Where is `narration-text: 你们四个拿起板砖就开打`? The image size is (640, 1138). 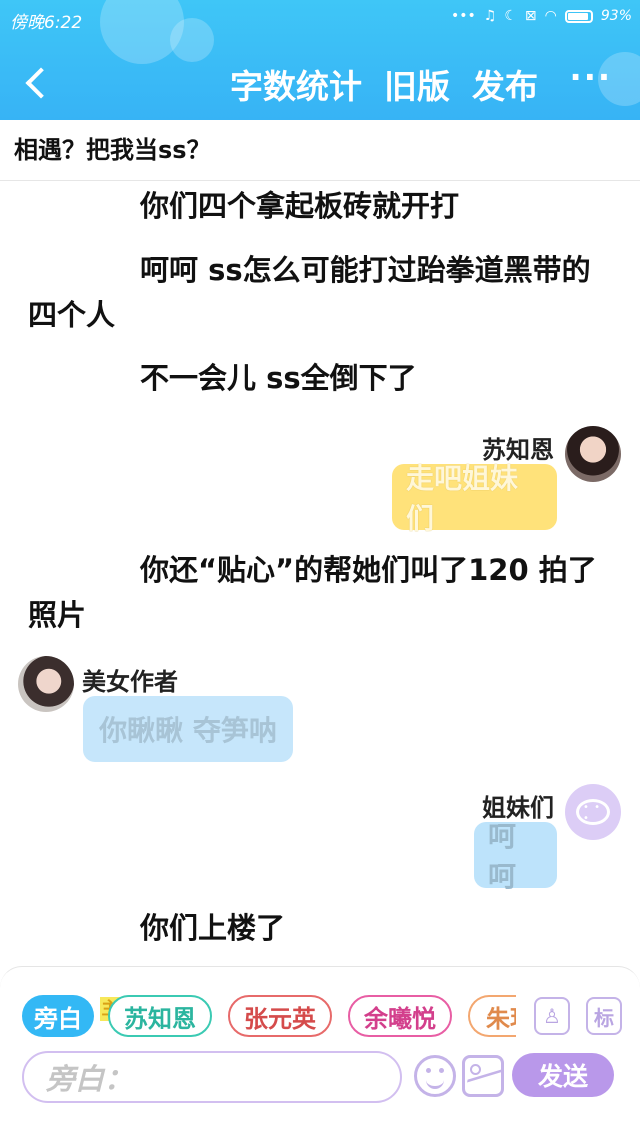 narration-text: 你们四个拿起板砖就开打 is located at coordinates (323, 206).